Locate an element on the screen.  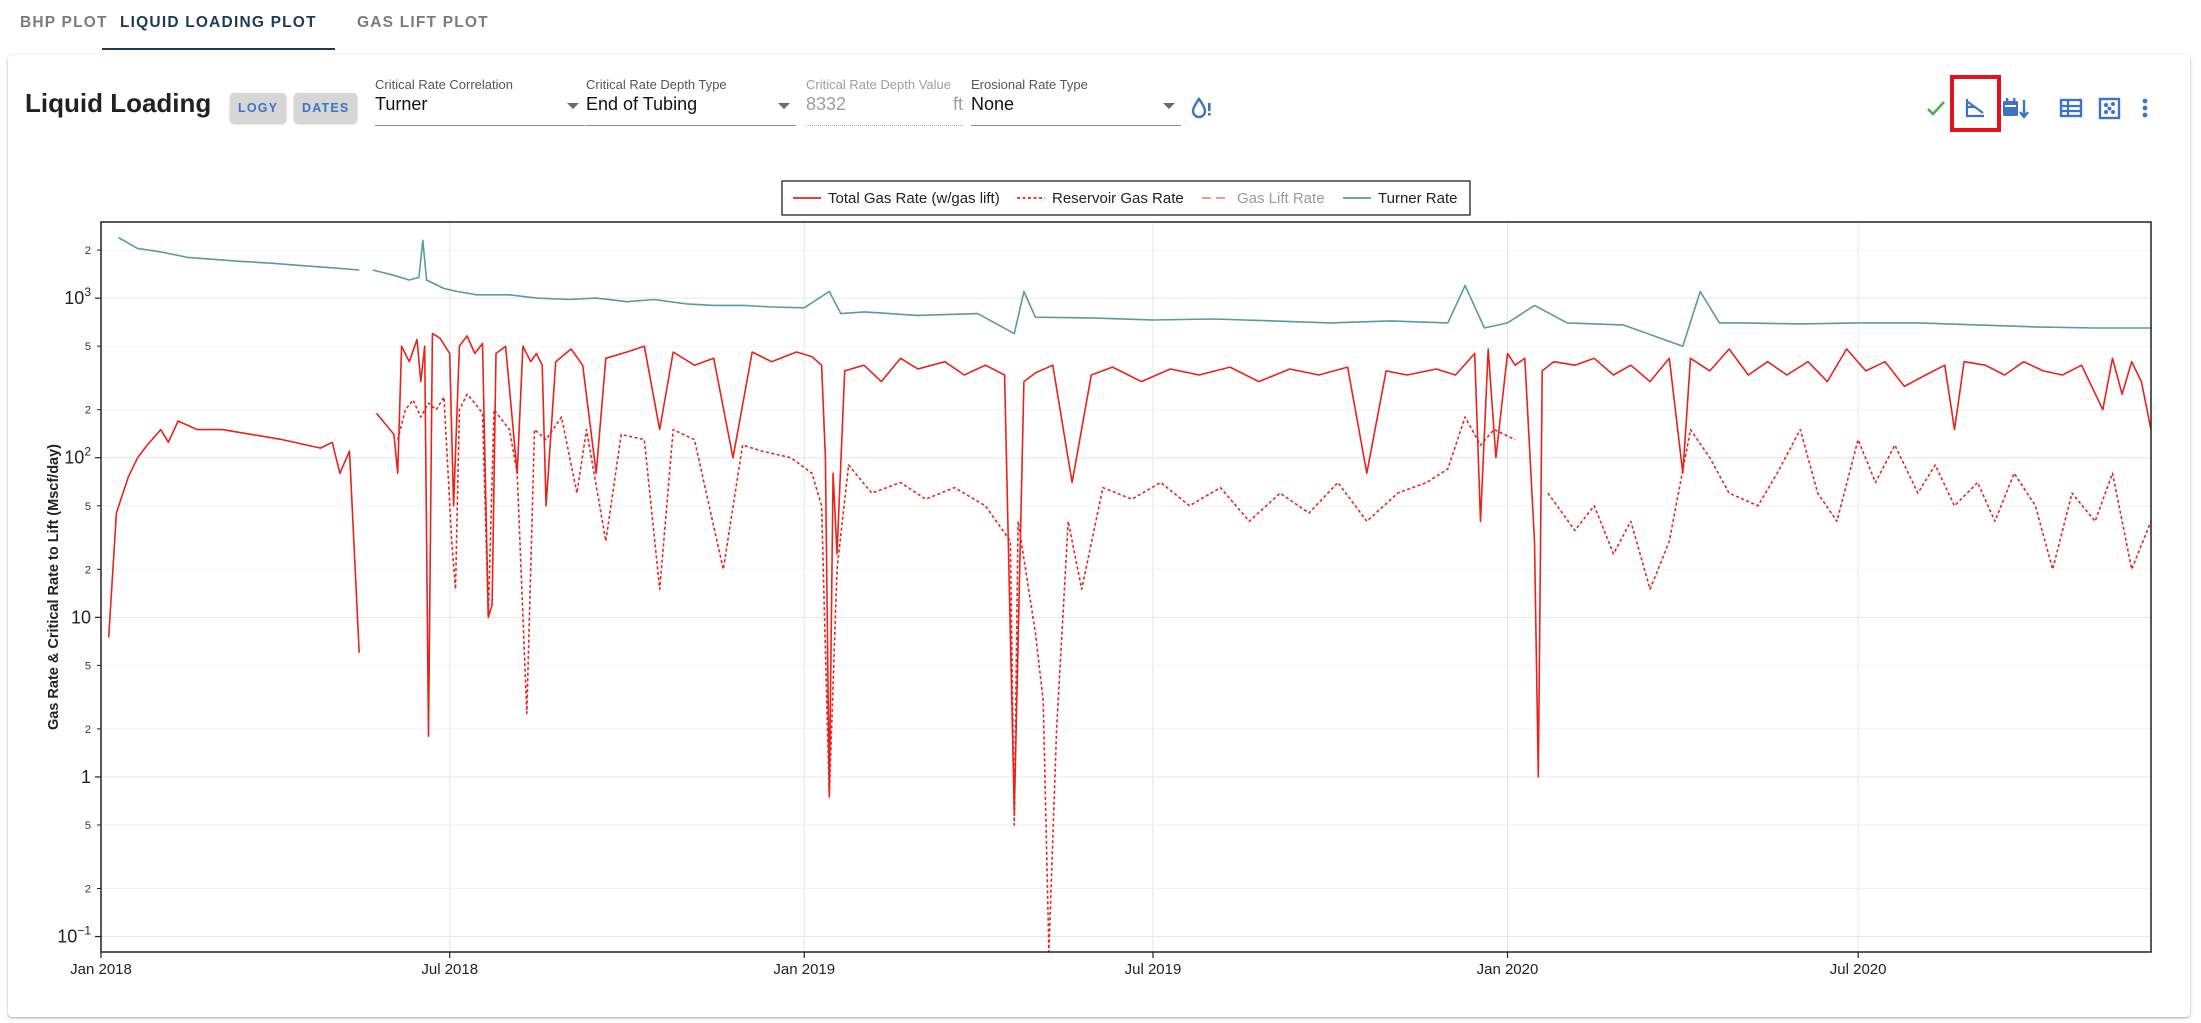
legend-label: Gas Lift Rate is located at coordinates (1281, 198).